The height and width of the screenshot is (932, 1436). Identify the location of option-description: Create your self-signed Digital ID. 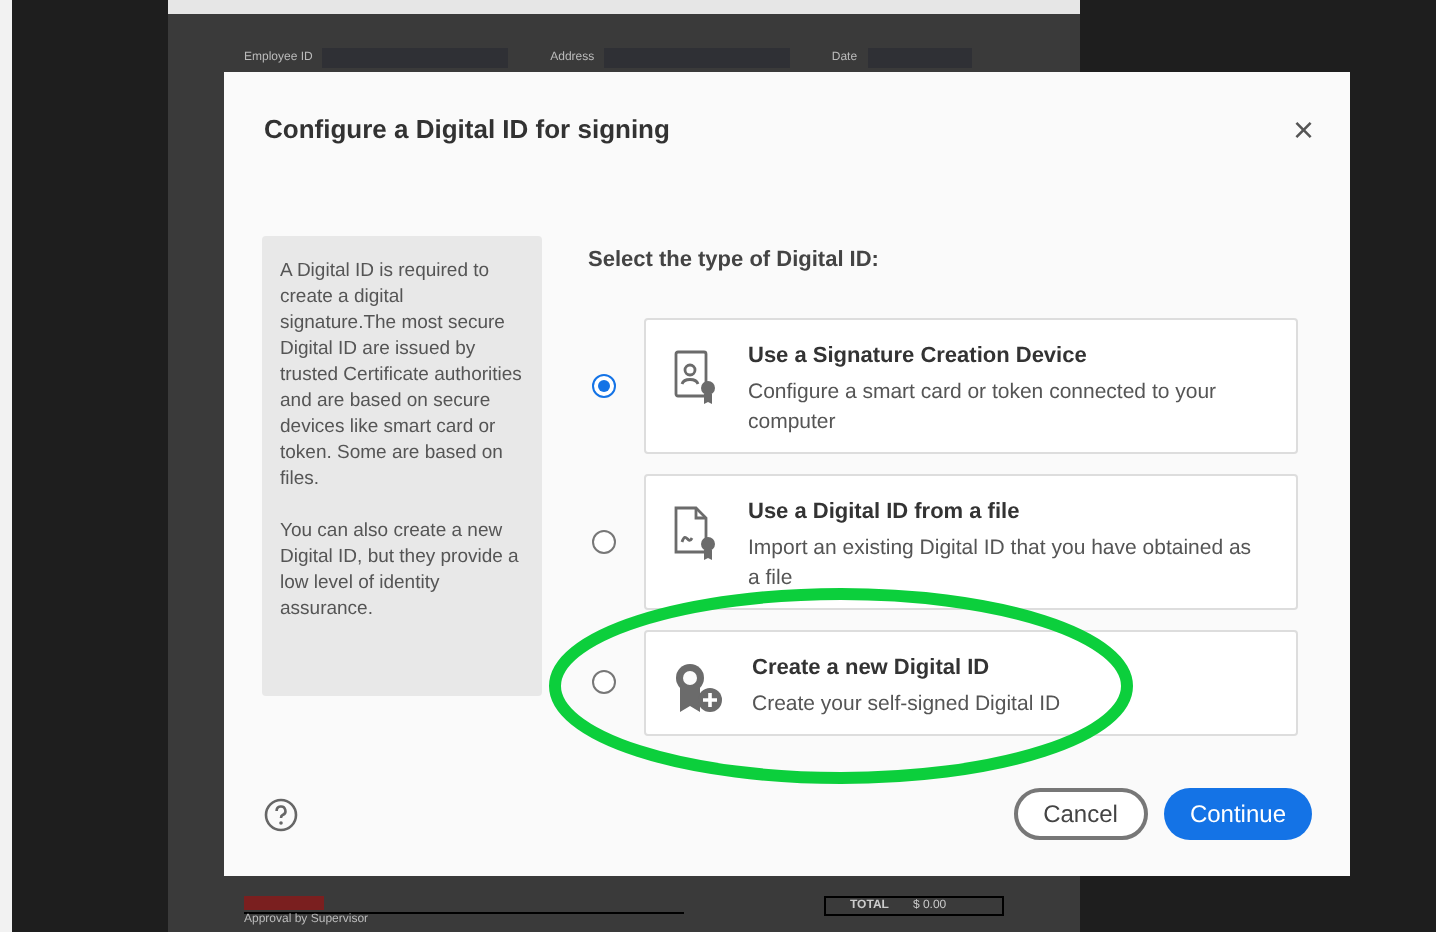
(906, 705).